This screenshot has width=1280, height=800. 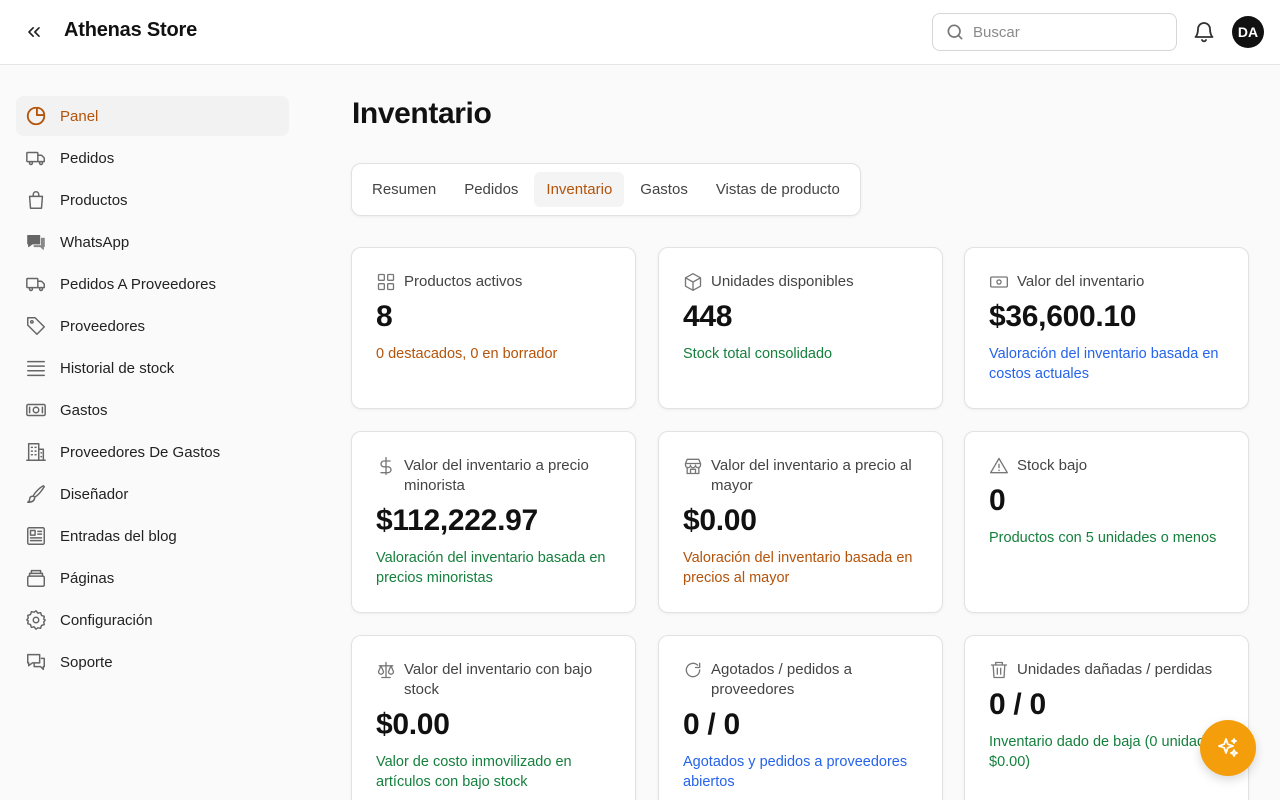 What do you see at coordinates (496, 475) in the screenshot?
I see `stat-label: Valor del inventario a precio minorista` at bounding box center [496, 475].